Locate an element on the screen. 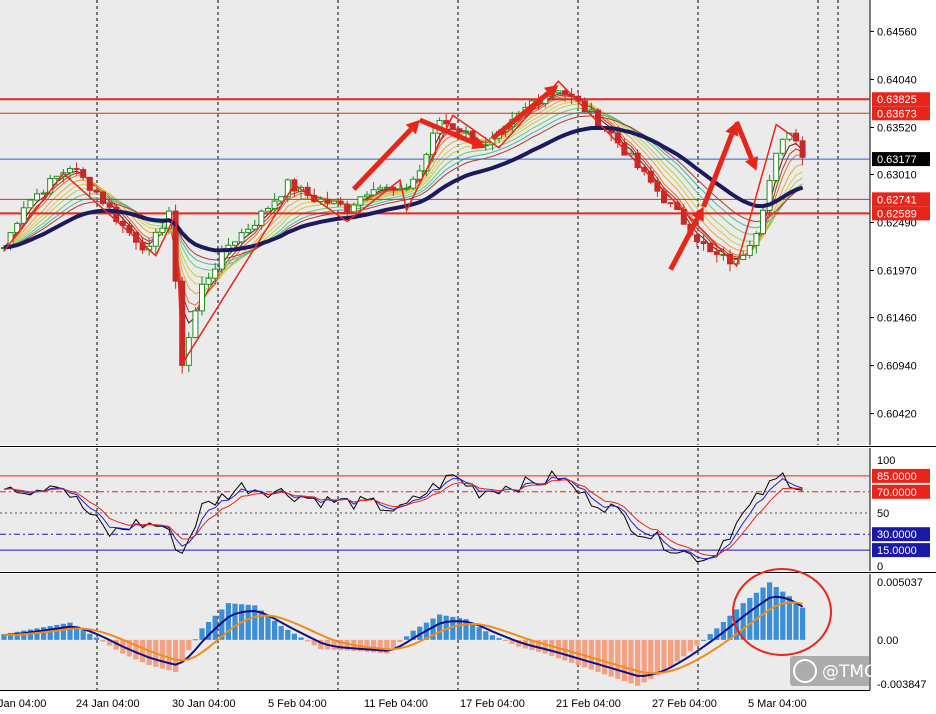  price-tag-label: 0.63825 is located at coordinates (897, 100).